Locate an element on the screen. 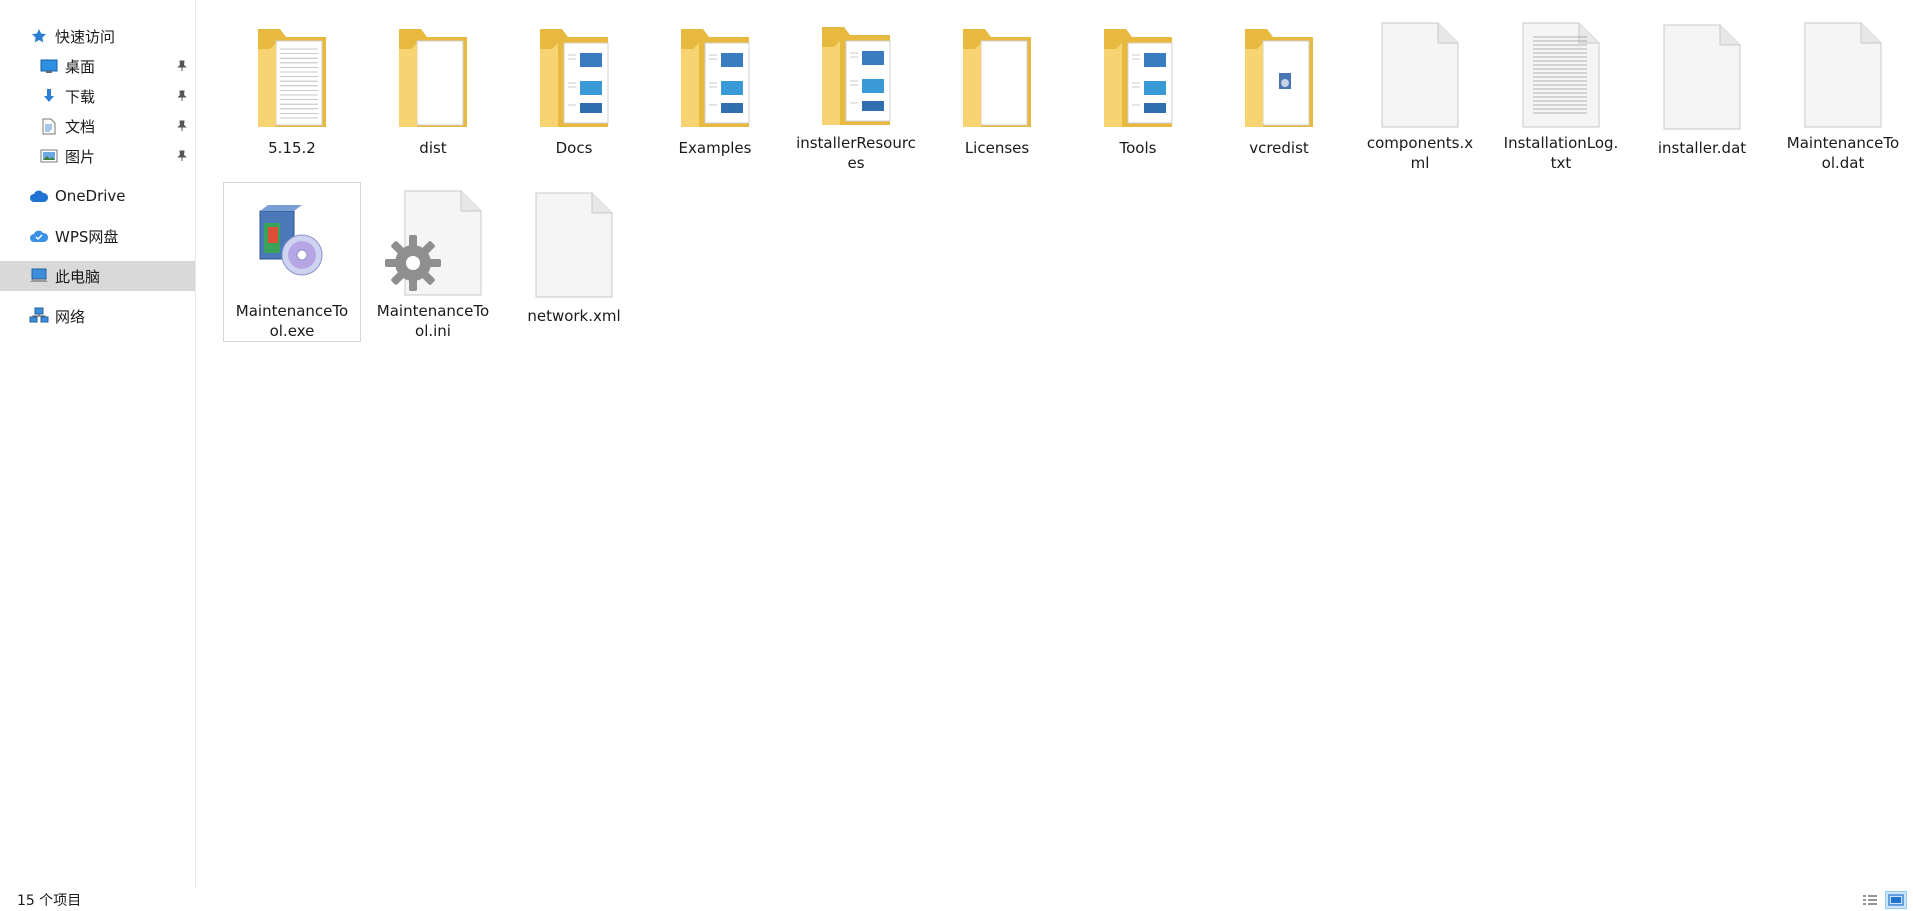 The image size is (1913, 911). folder-item: installerResources is located at coordinates (856, 94).